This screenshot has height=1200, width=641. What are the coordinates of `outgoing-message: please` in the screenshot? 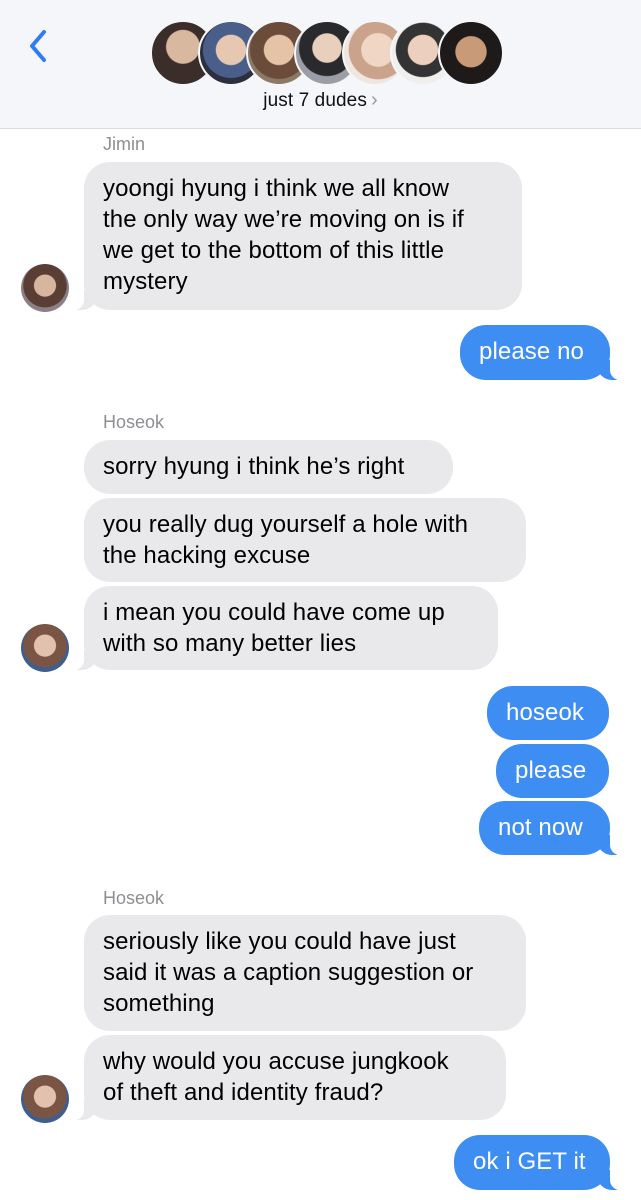 It's located at (552, 771).